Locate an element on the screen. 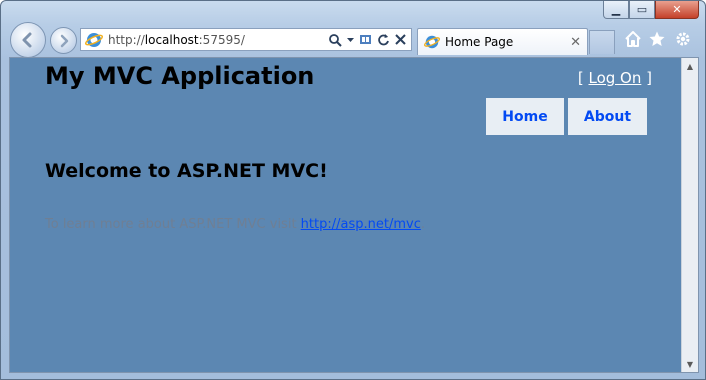 The width and height of the screenshot is (706, 380). home-button is located at coordinates (633, 39).